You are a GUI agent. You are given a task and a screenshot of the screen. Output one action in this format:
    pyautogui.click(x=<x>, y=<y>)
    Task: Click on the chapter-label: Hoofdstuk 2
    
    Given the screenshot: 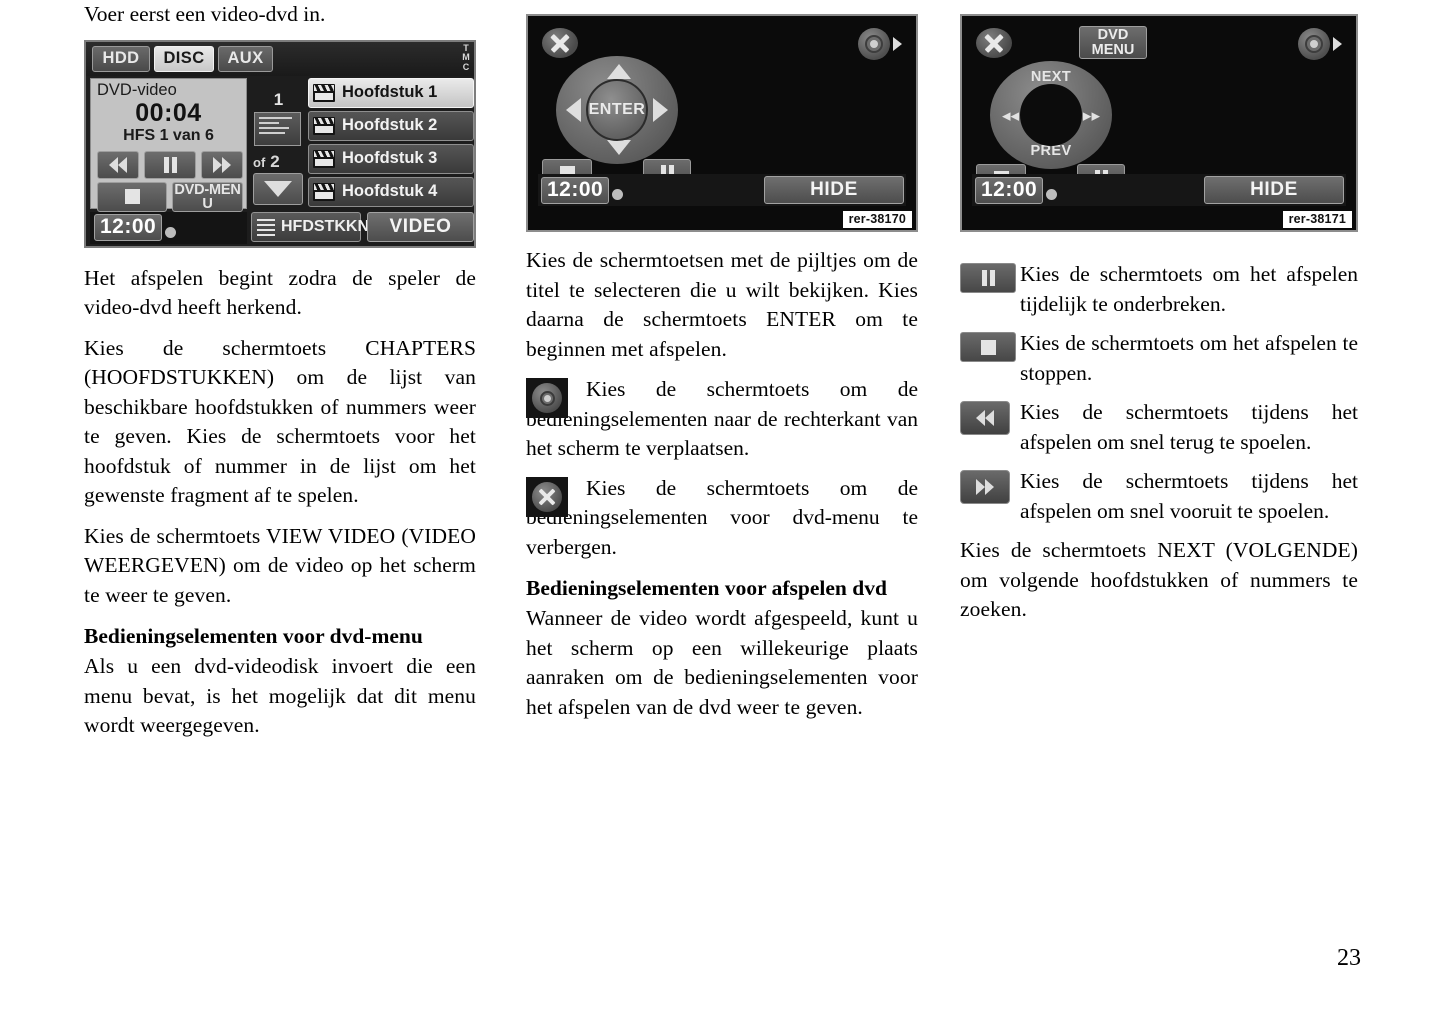 What is the action you would take?
    pyautogui.click(x=390, y=125)
    